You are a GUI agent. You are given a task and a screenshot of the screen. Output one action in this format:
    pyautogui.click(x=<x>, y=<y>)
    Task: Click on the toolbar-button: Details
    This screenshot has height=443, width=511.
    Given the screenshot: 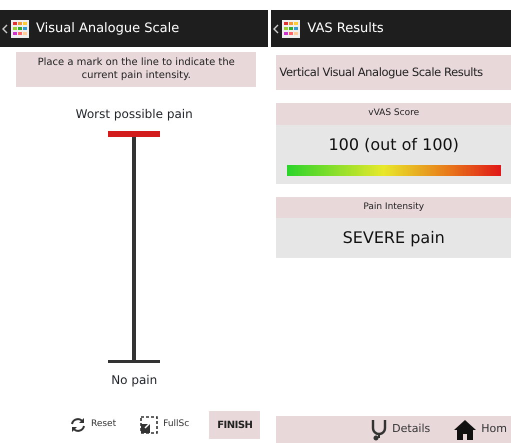 What is the action you would take?
    pyautogui.click(x=400, y=429)
    